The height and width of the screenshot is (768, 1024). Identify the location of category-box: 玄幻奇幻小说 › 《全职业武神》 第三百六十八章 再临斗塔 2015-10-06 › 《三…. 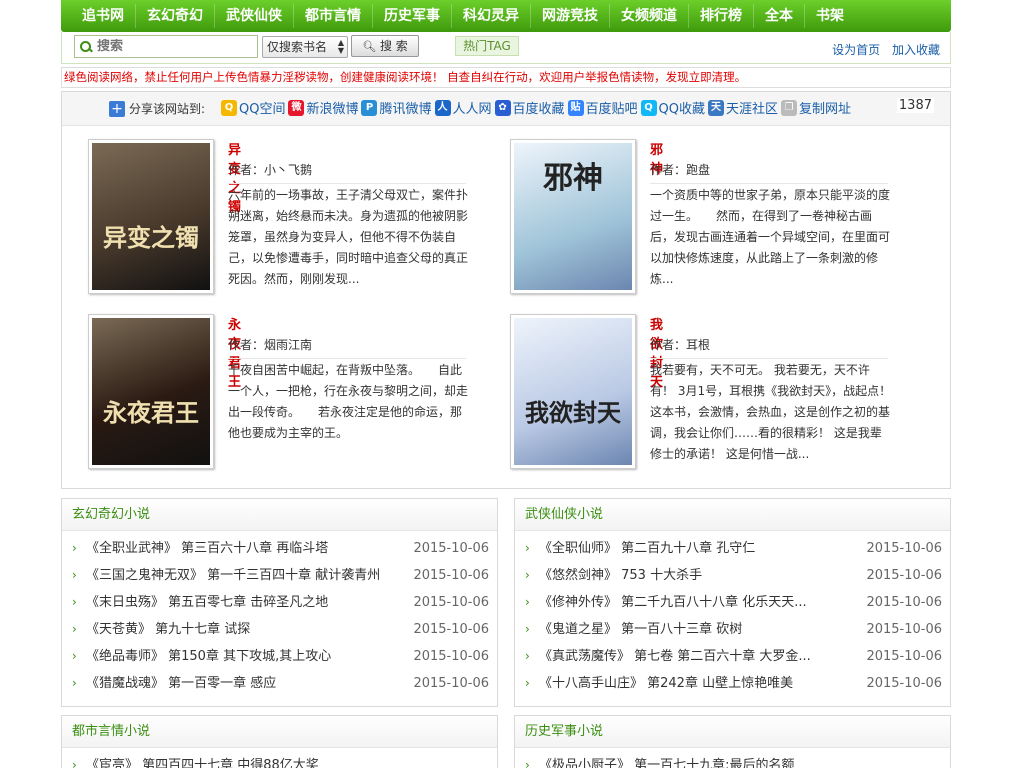
(279, 602).